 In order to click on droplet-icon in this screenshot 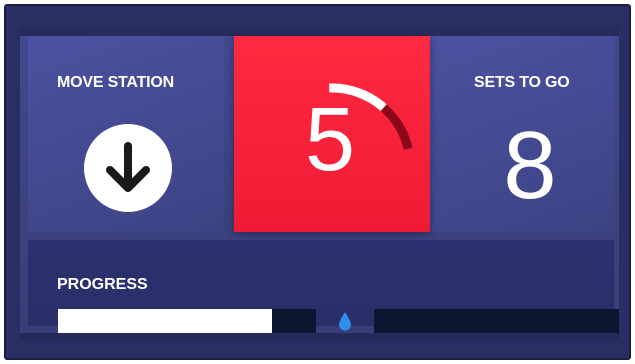, I will do `click(345, 321)`.